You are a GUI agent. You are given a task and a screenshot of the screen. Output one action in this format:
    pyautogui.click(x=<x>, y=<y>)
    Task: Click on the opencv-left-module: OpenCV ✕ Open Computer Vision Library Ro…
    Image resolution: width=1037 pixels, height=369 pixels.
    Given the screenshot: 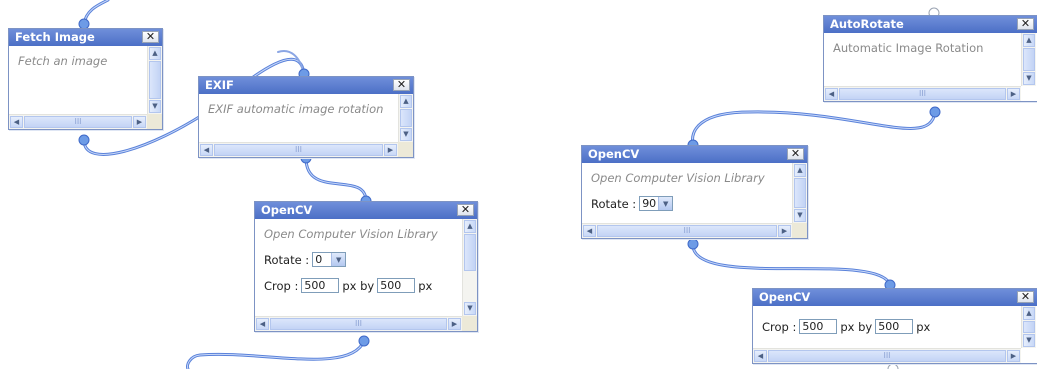 What is the action you would take?
    pyautogui.click(x=366, y=266)
    